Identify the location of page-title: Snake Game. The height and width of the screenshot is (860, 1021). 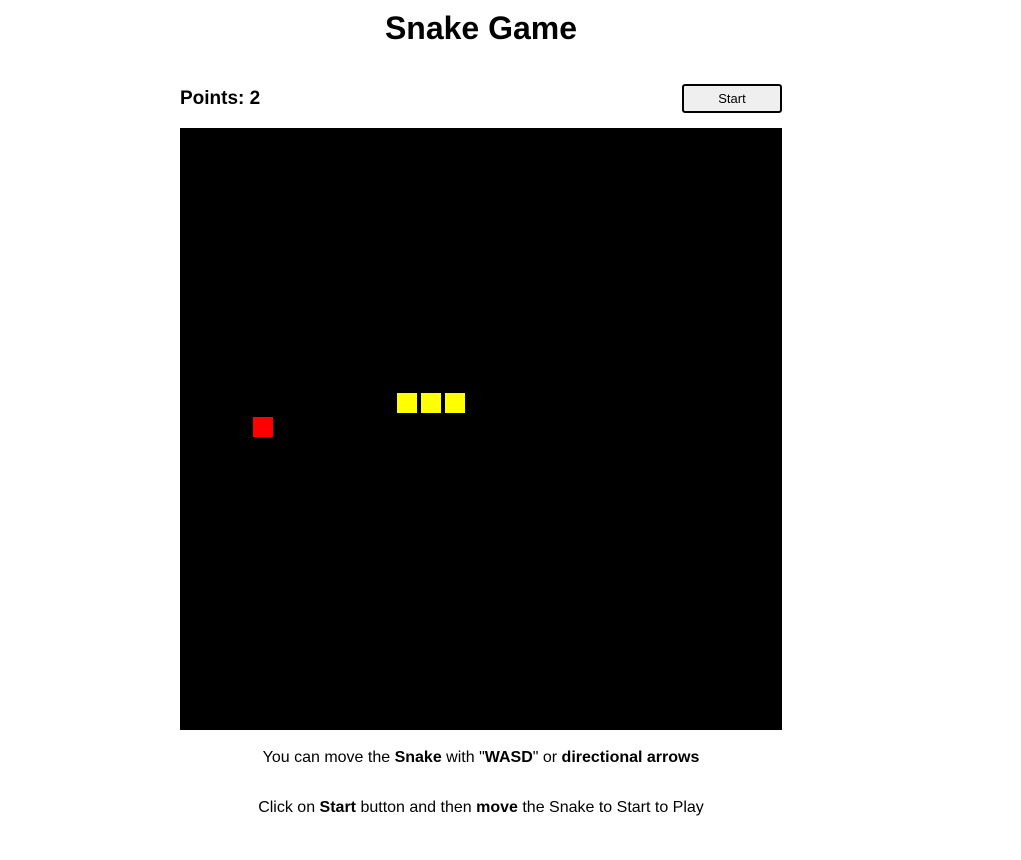
(481, 28).